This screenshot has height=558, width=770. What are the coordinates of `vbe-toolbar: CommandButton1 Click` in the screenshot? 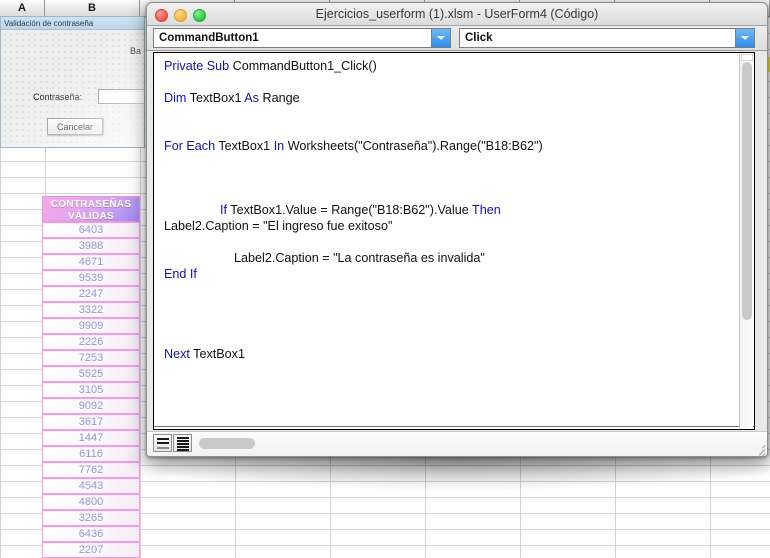 It's located at (457, 38).